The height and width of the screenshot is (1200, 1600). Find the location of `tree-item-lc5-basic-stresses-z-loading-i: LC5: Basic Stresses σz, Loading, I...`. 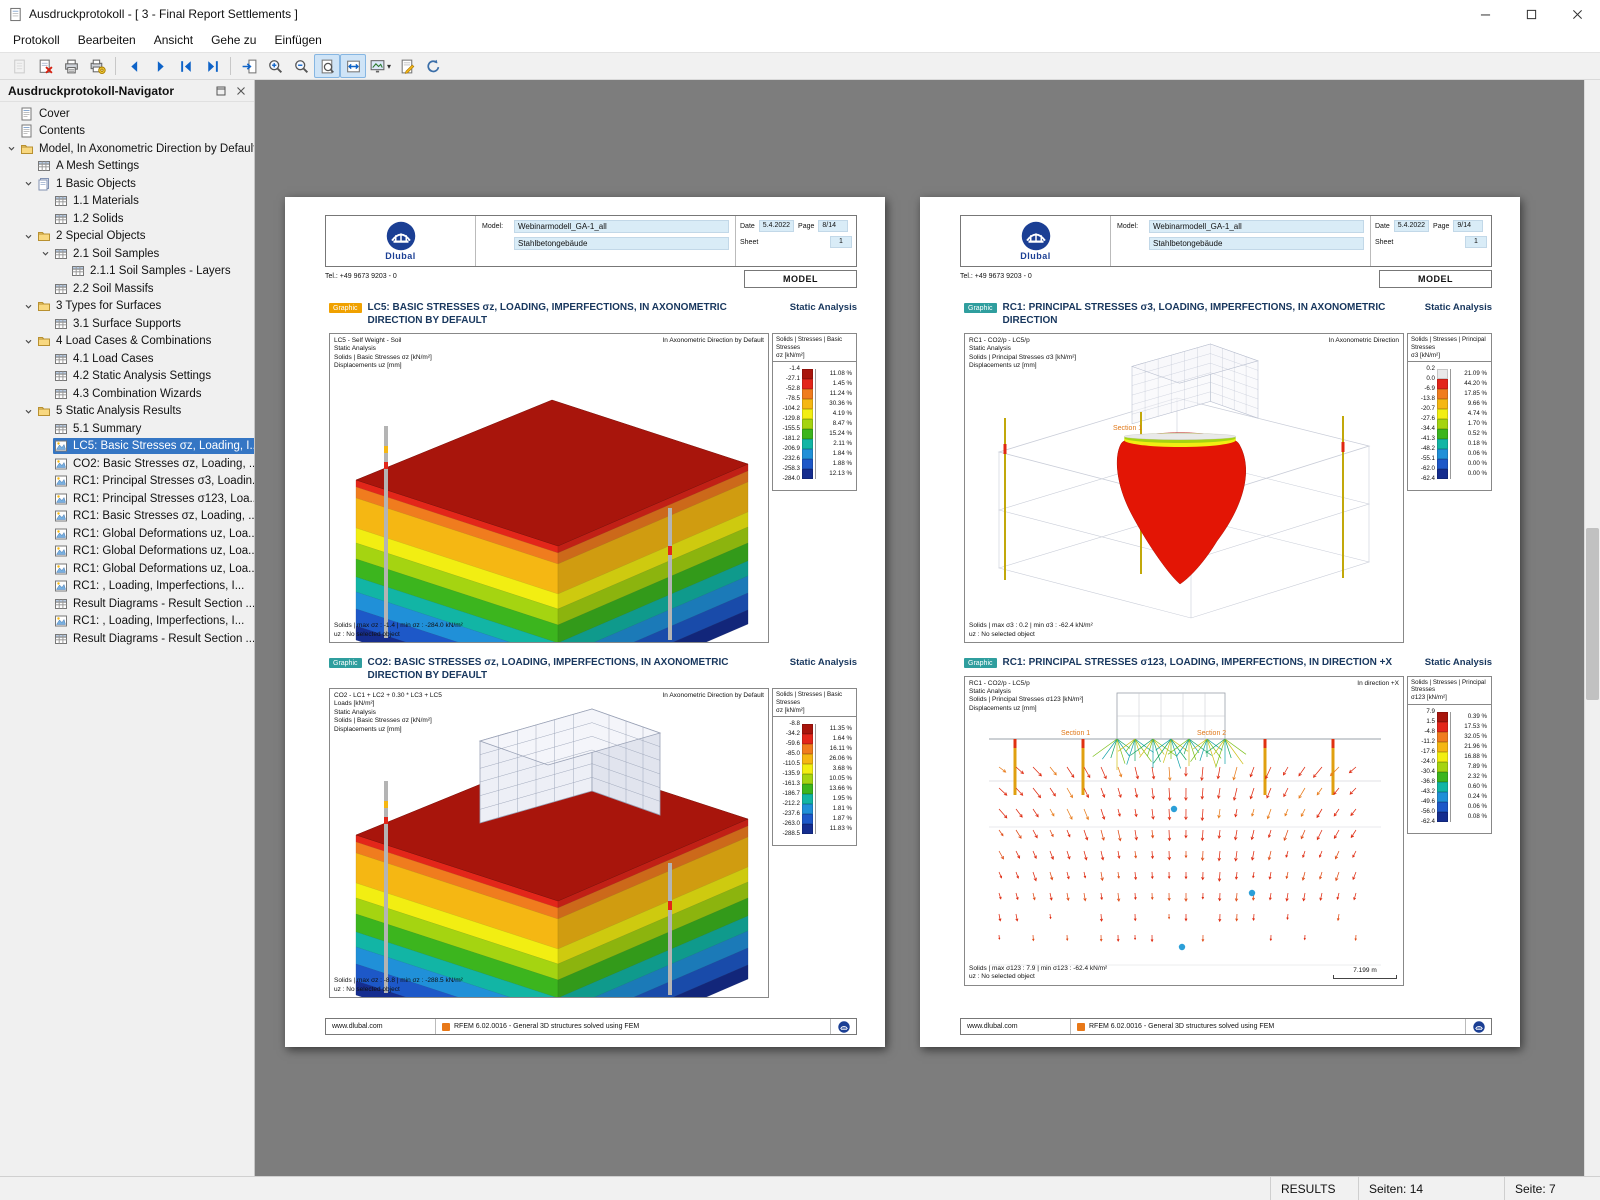

tree-item-lc5-basic-stresses-z-loading-i: LC5: Basic Stresses σz, Loading, I... is located at coordinates (127, 447).